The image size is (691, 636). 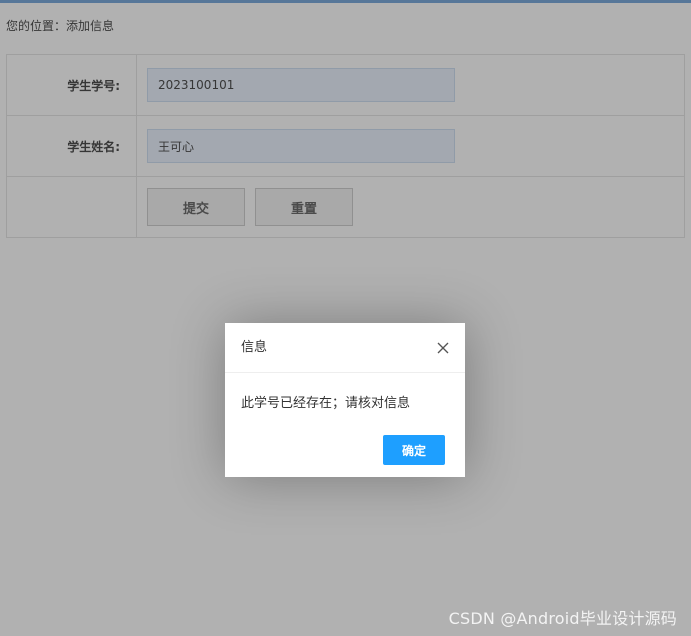 I want to click on dialog-title: 信息, so click(x=345, y=348).